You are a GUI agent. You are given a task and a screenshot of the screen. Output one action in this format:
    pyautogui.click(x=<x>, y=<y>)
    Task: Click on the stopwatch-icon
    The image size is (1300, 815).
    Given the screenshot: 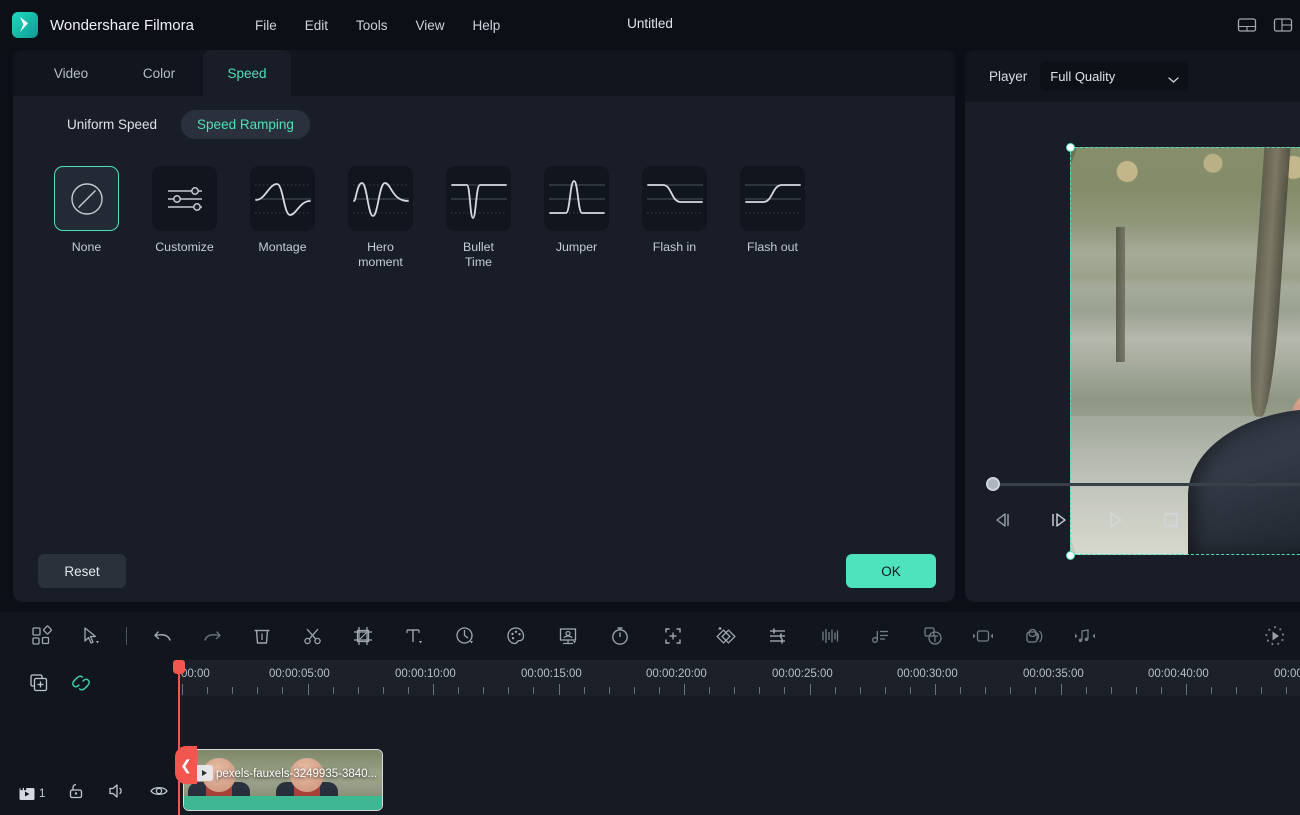 What is the action you would take?
    pyautogui.click(x=620, y=636)
    